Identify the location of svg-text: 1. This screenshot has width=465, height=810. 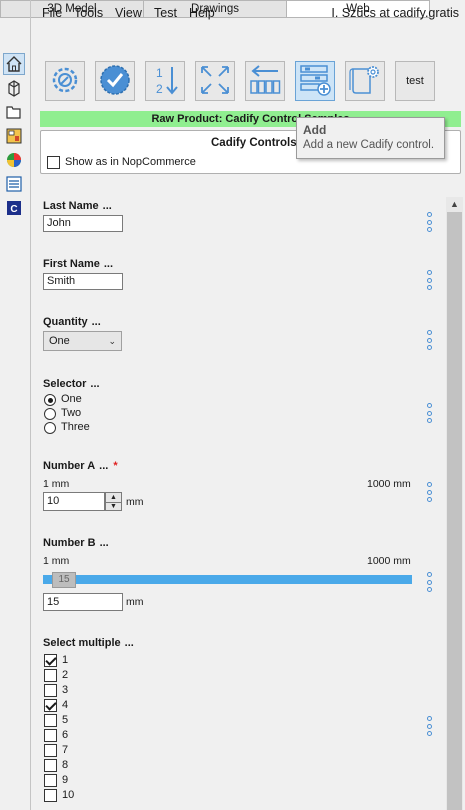
(159, 73).